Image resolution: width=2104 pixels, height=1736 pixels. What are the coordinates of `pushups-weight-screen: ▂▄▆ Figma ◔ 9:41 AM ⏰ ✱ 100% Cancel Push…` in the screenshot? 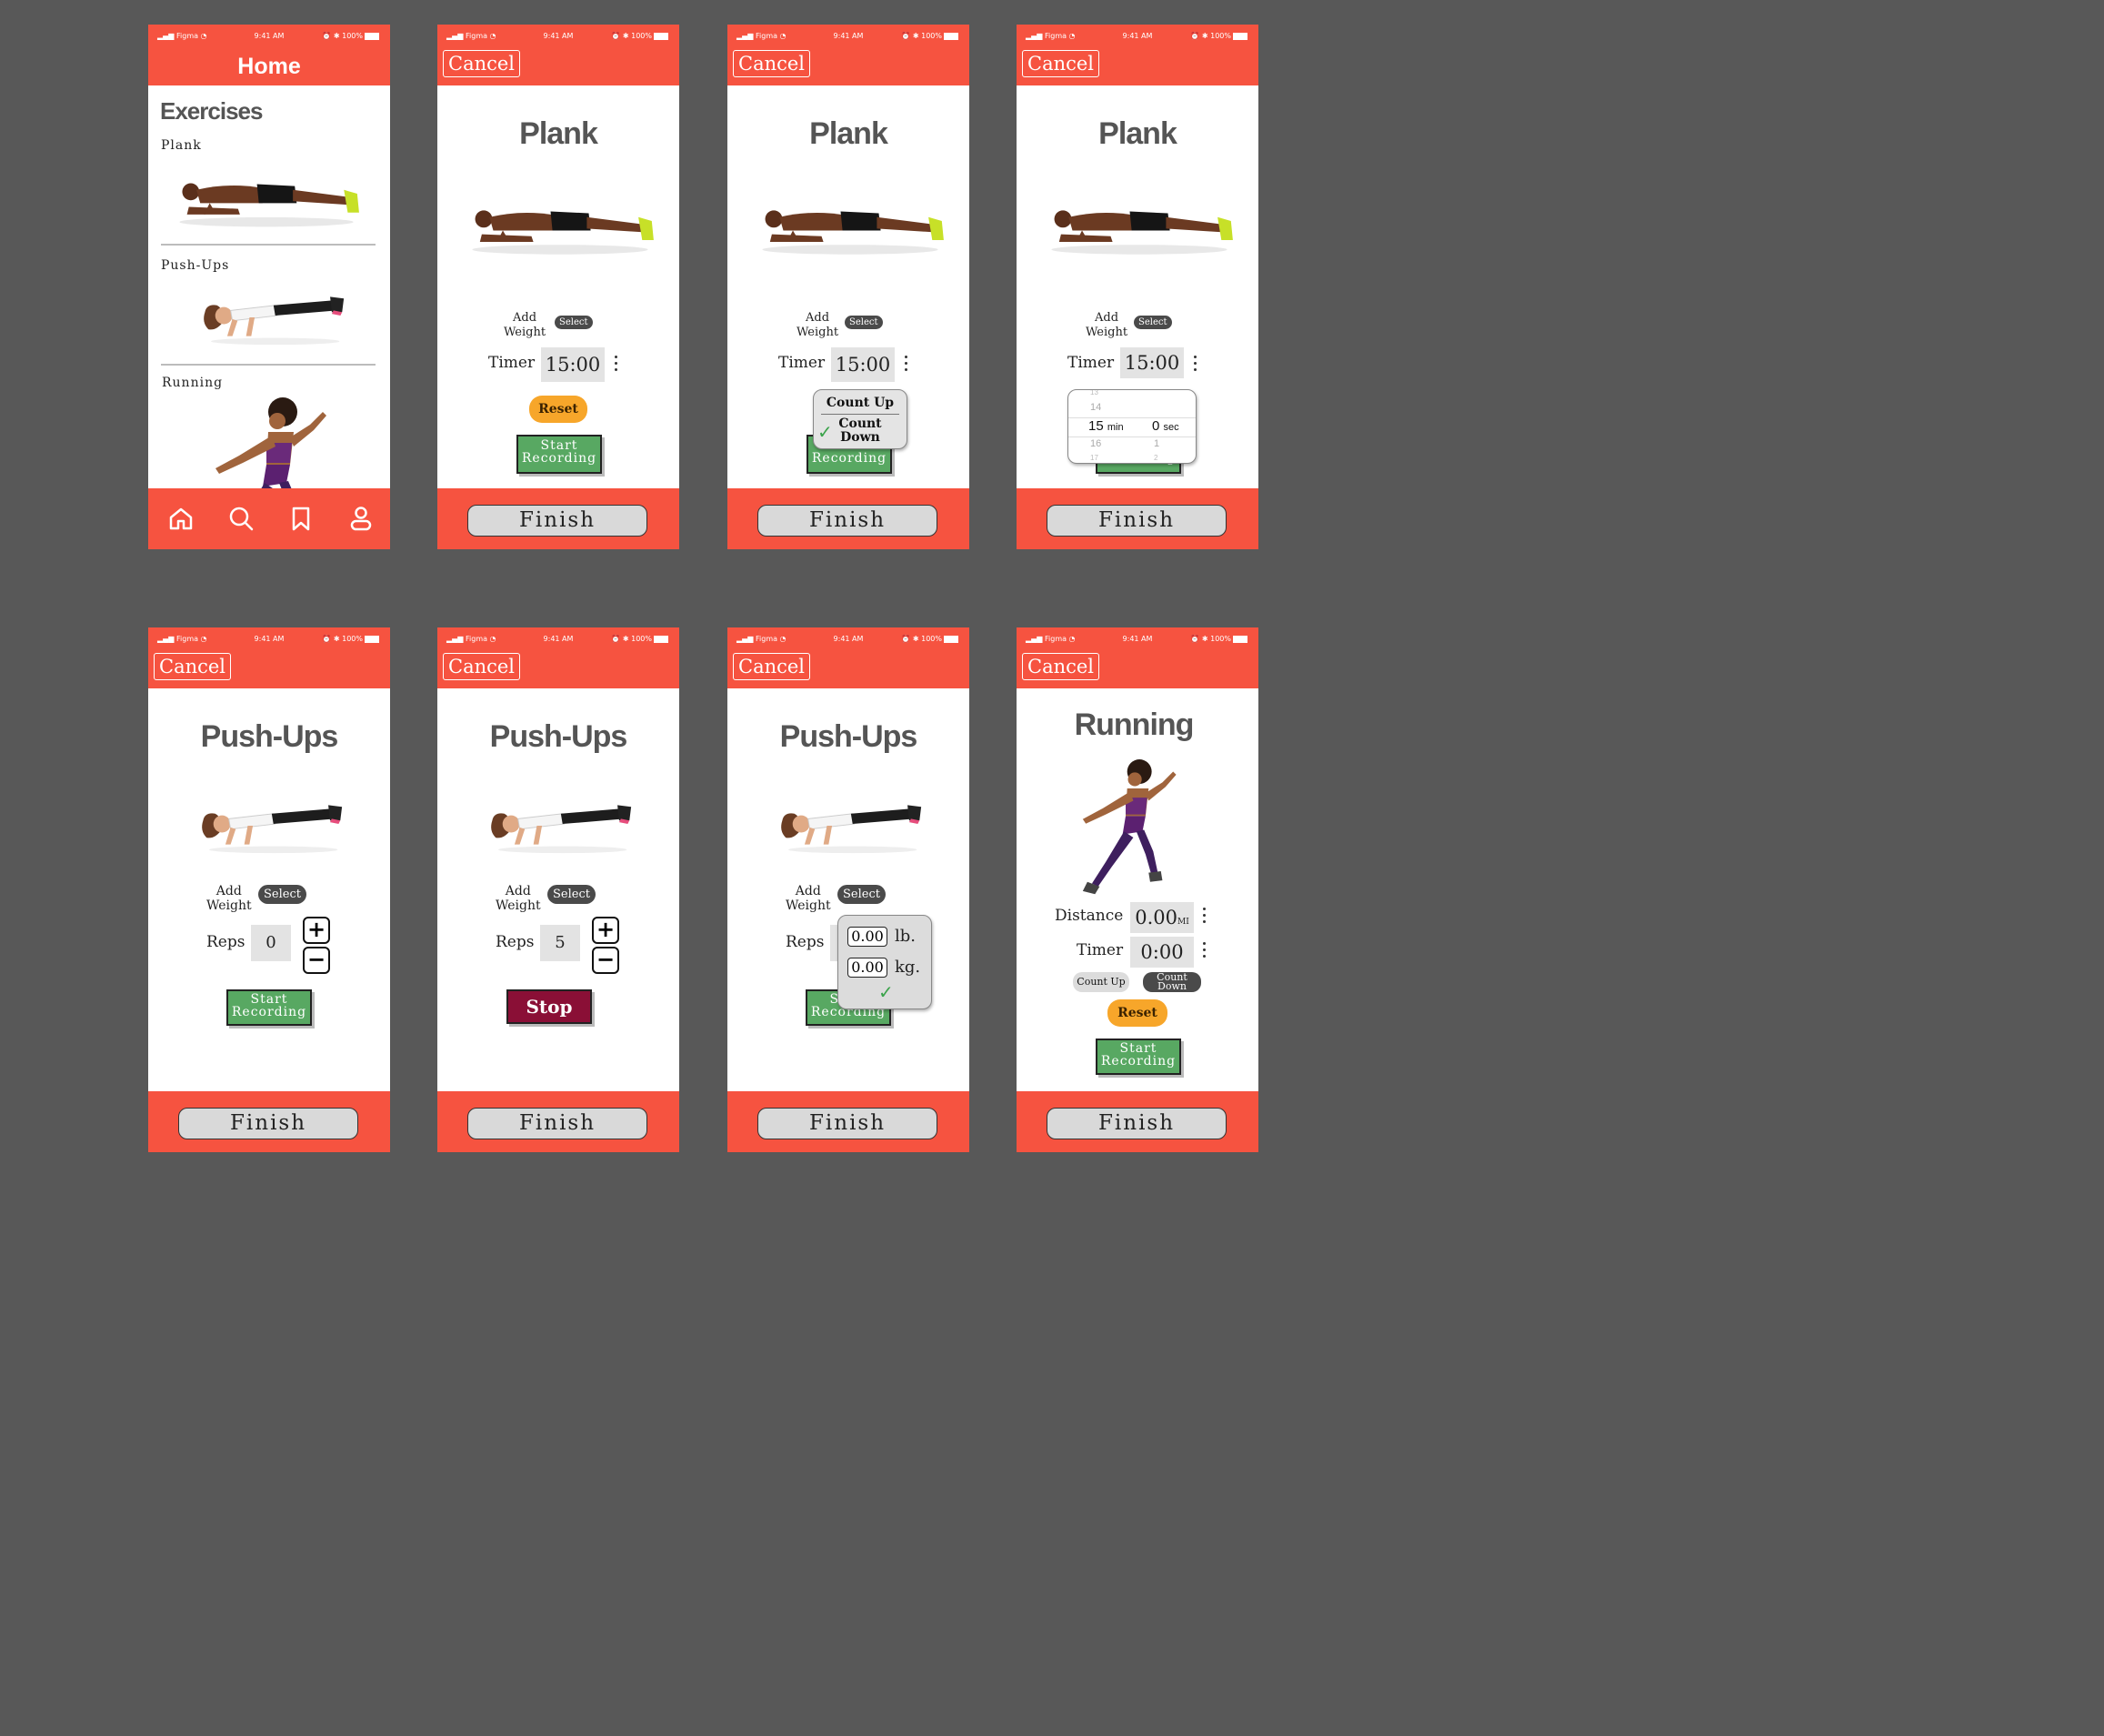 It's located at (848, 889).